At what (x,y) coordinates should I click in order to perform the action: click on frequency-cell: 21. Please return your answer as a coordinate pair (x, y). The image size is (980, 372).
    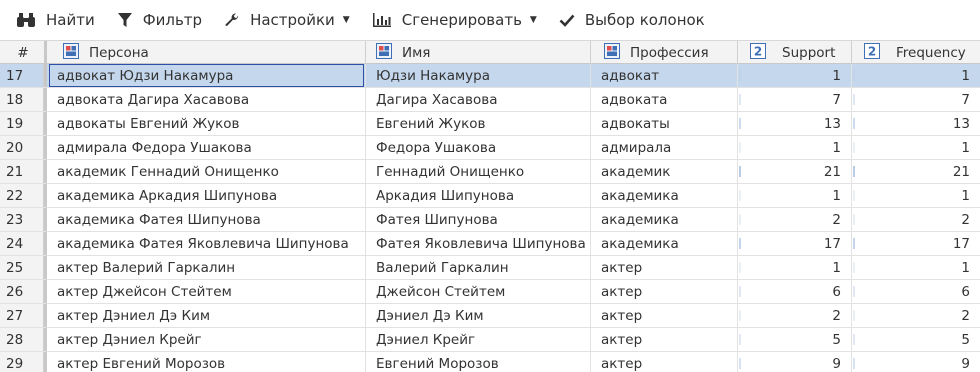
    Looking at the image, I should click on (916, 171).